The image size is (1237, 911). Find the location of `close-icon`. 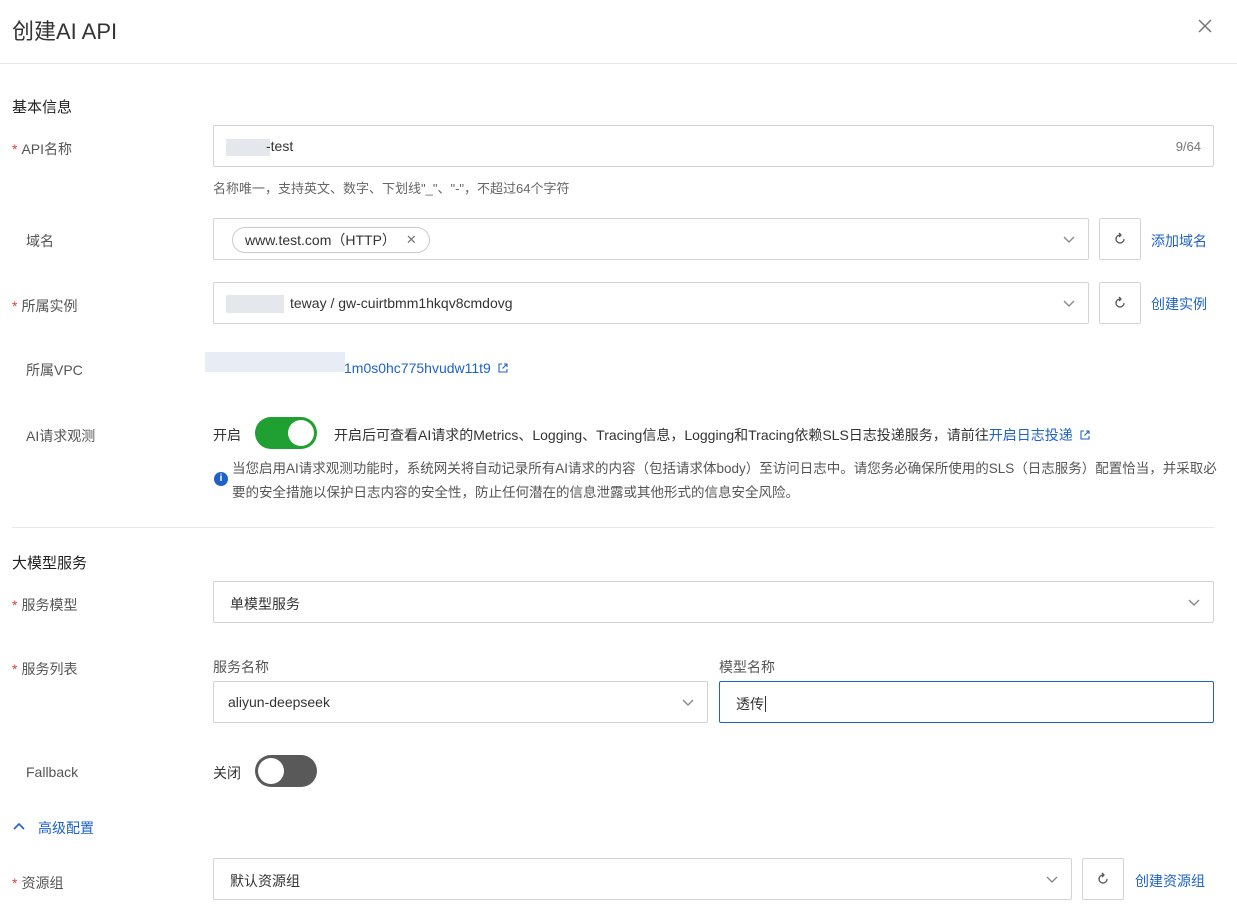

close-icon is located at coordinates (1205, 26).